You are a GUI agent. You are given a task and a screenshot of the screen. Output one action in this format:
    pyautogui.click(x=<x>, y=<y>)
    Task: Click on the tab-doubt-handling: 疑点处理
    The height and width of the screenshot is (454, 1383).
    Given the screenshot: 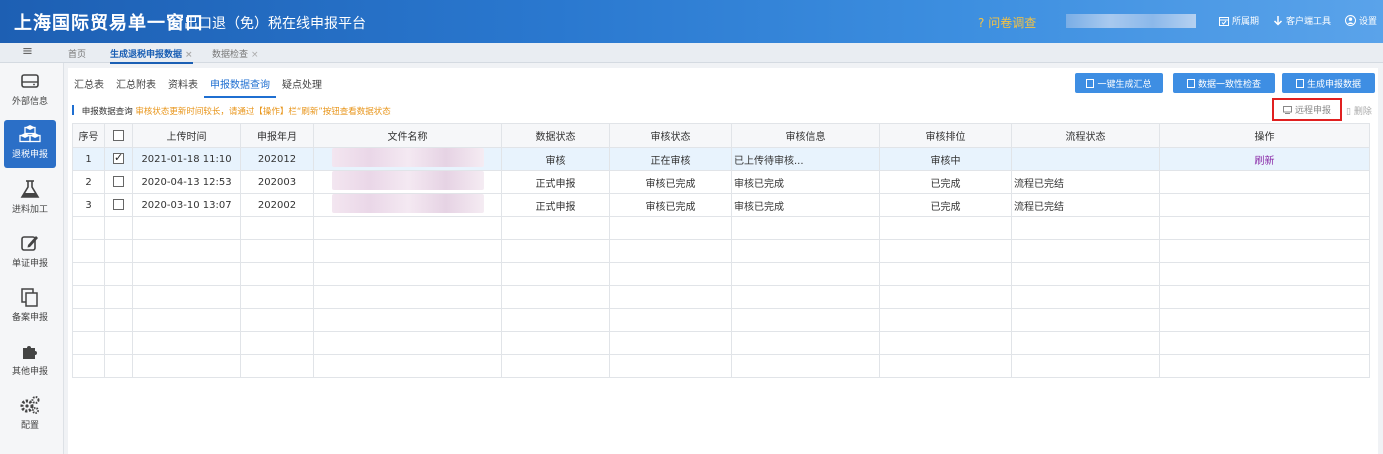 What is the action you would take?
    pyautogui.click(x=302, y=83)
    